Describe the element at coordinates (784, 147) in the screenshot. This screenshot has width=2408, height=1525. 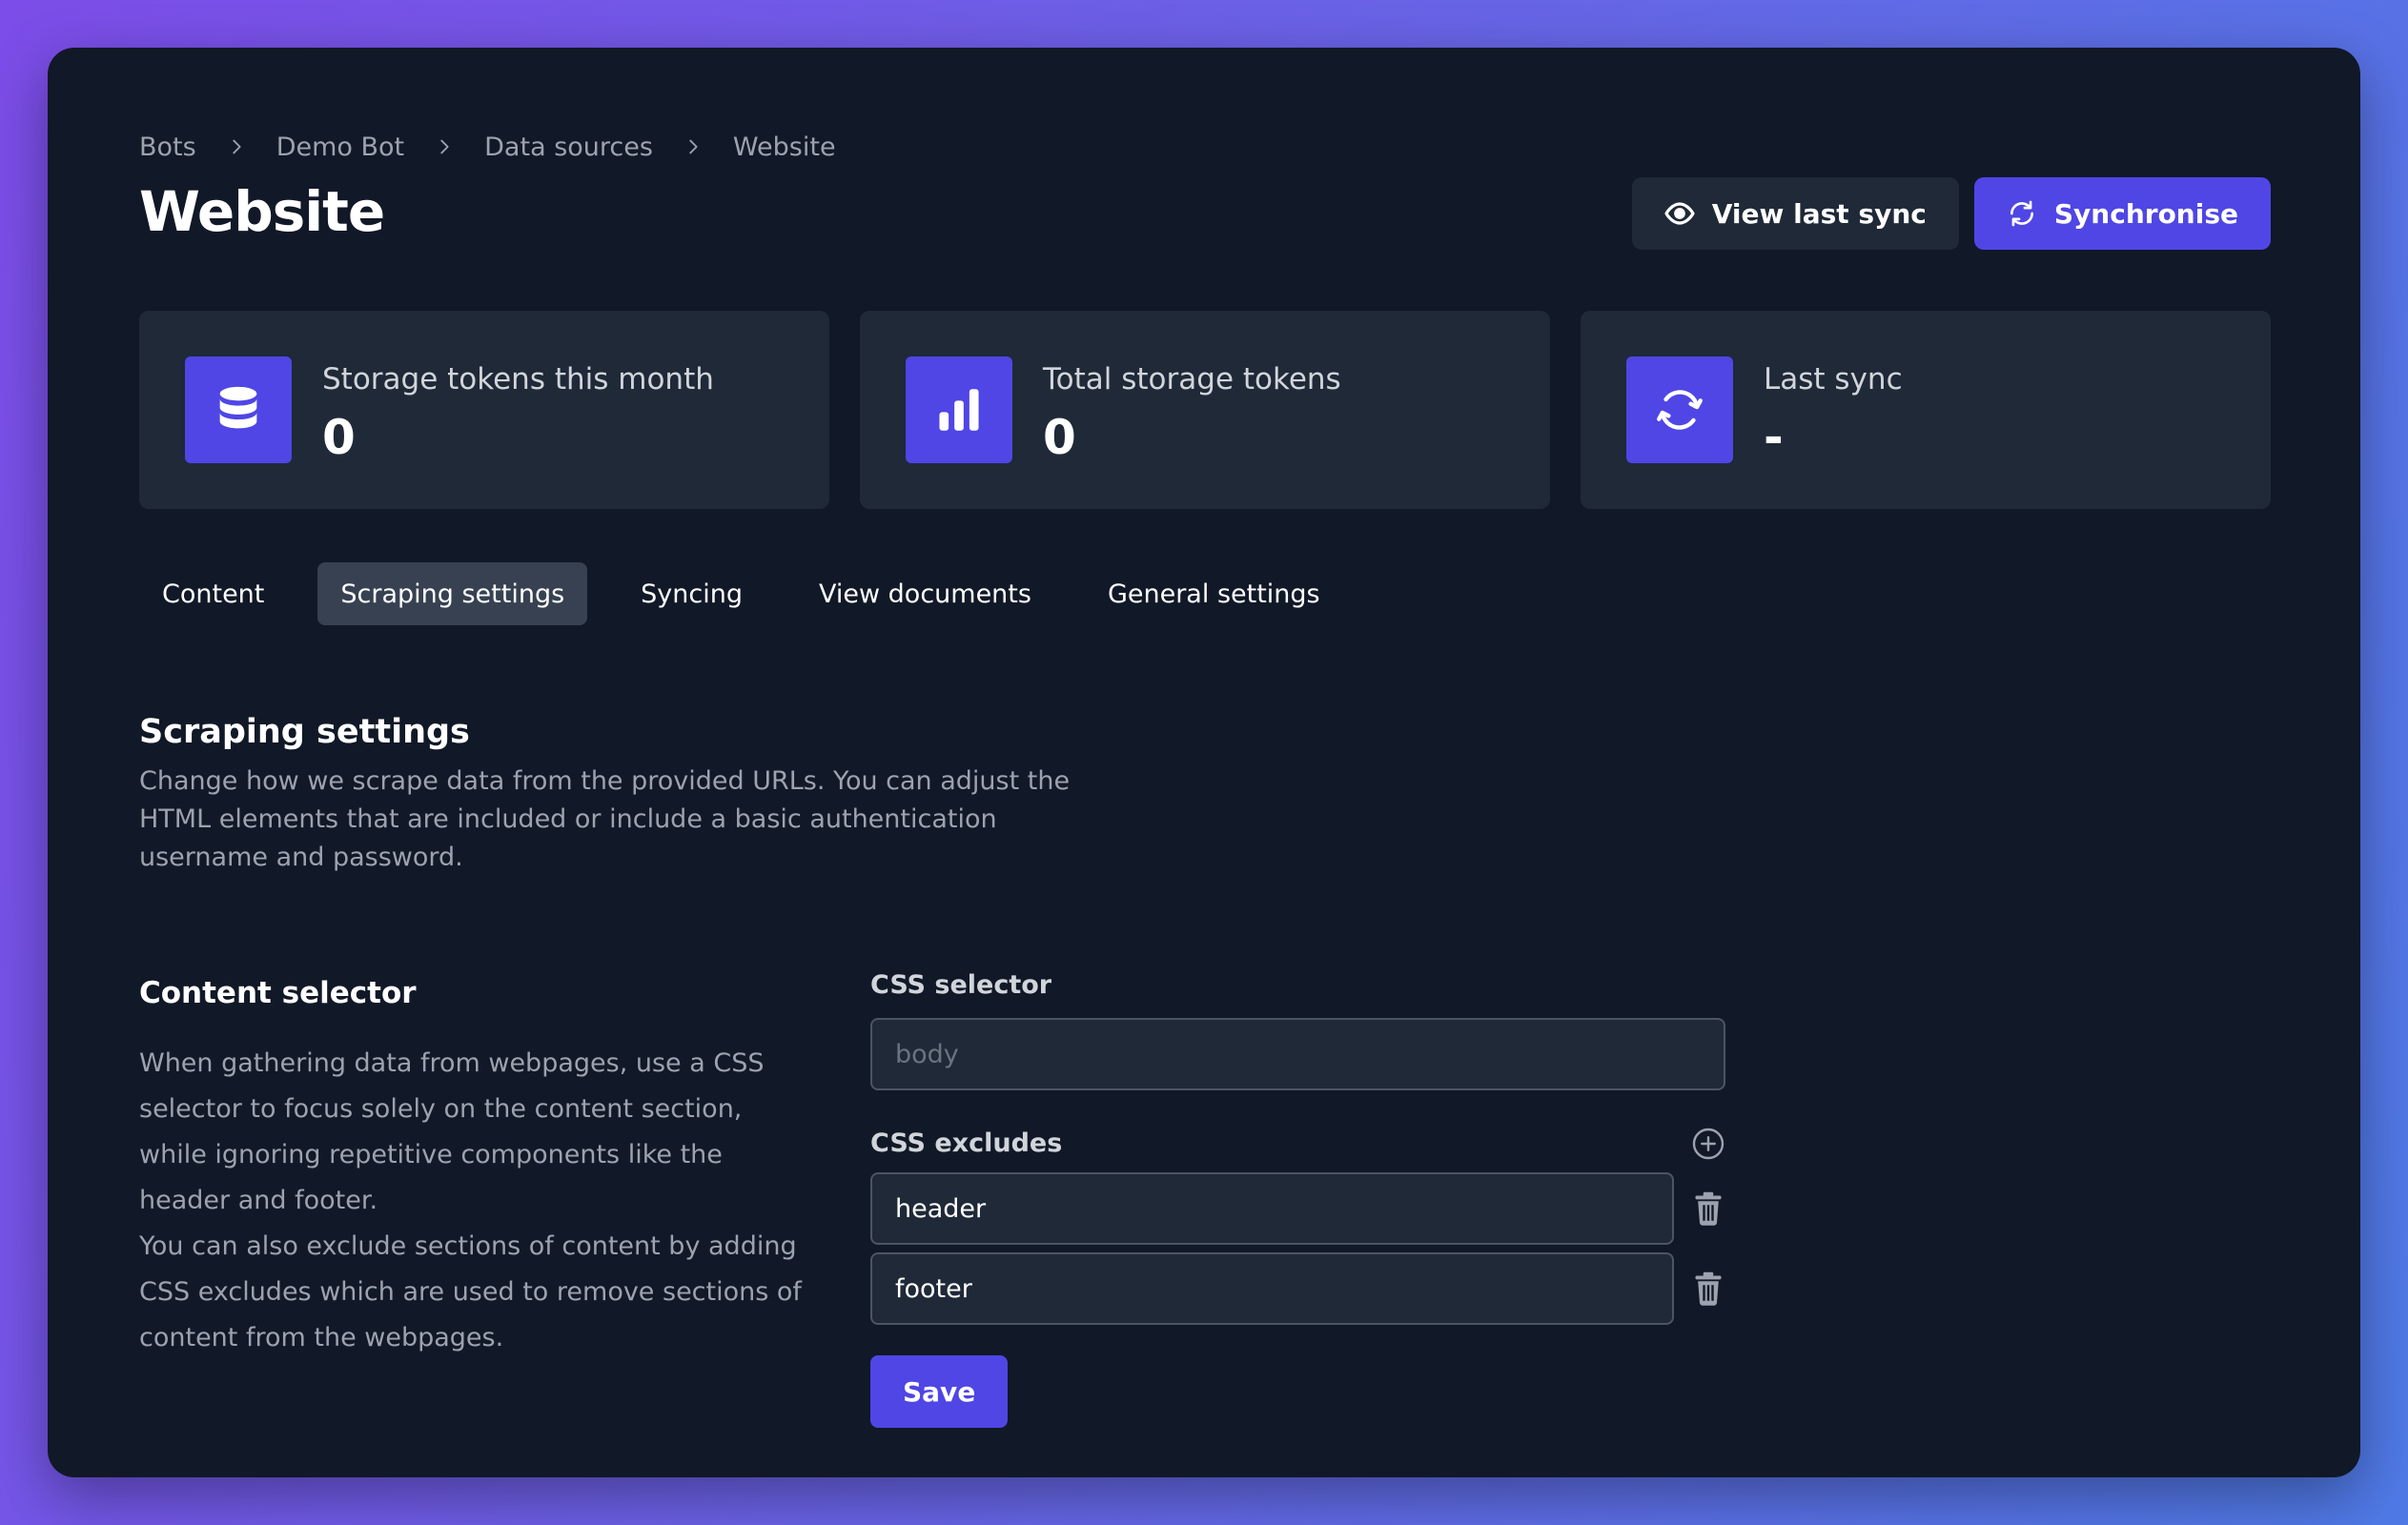
I see `breadcrumb-website: Website` at that location.